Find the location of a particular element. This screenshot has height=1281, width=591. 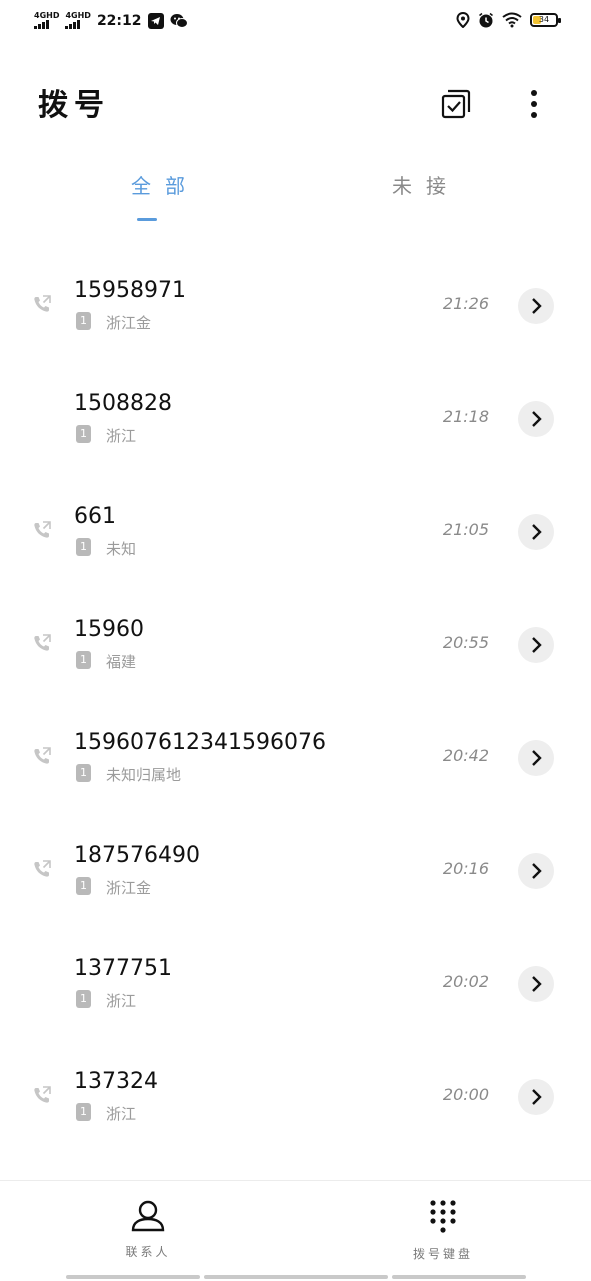

call-log-row: 15960 1 福建 20:55 is located at coordinates (295, 645).